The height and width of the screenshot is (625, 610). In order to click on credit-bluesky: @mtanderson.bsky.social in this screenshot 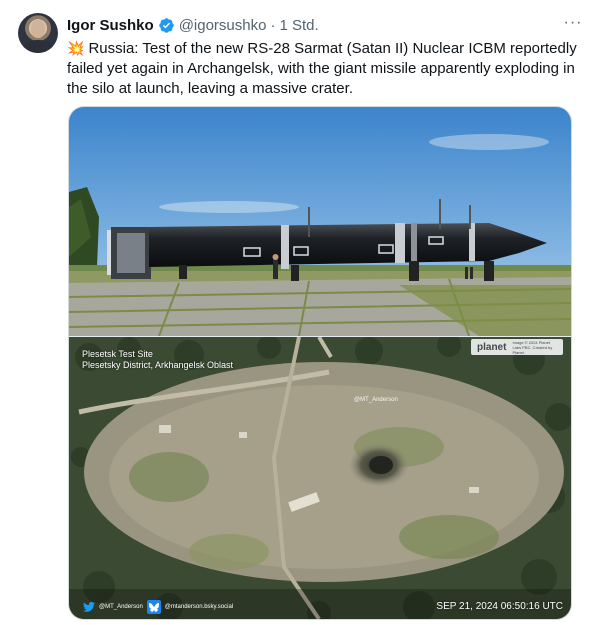, I will do `click(199, 607)`.